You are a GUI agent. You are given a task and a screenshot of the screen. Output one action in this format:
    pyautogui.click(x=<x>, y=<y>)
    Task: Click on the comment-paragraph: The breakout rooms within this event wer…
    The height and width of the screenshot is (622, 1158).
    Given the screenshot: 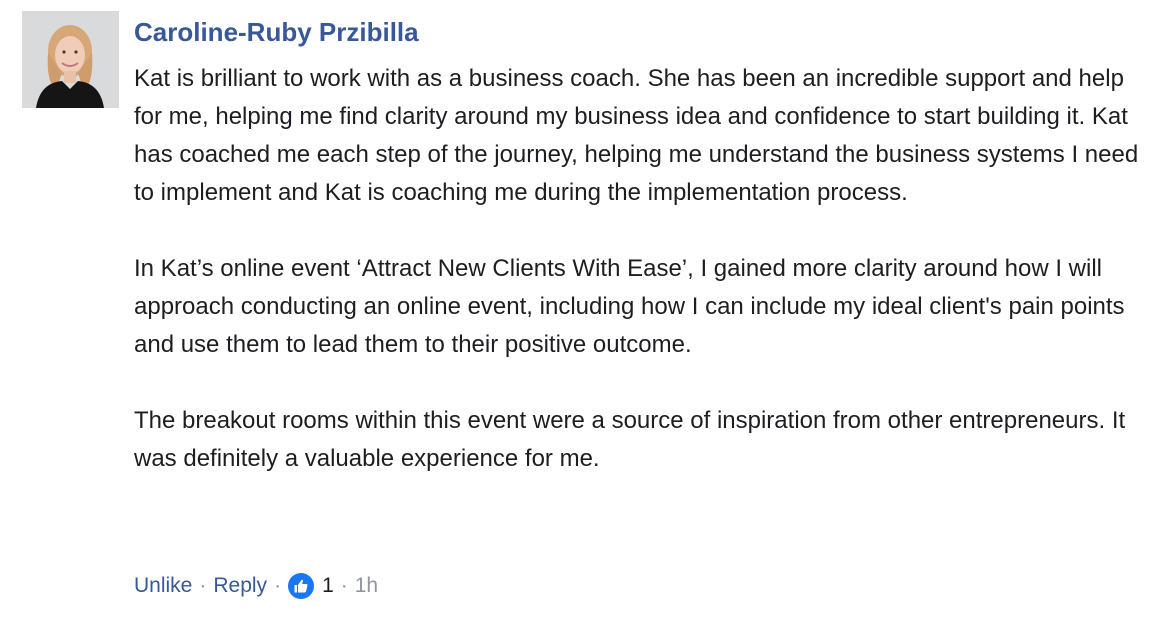 What is the action you would take?
    pyautogui.click(x=630, y=439)
    